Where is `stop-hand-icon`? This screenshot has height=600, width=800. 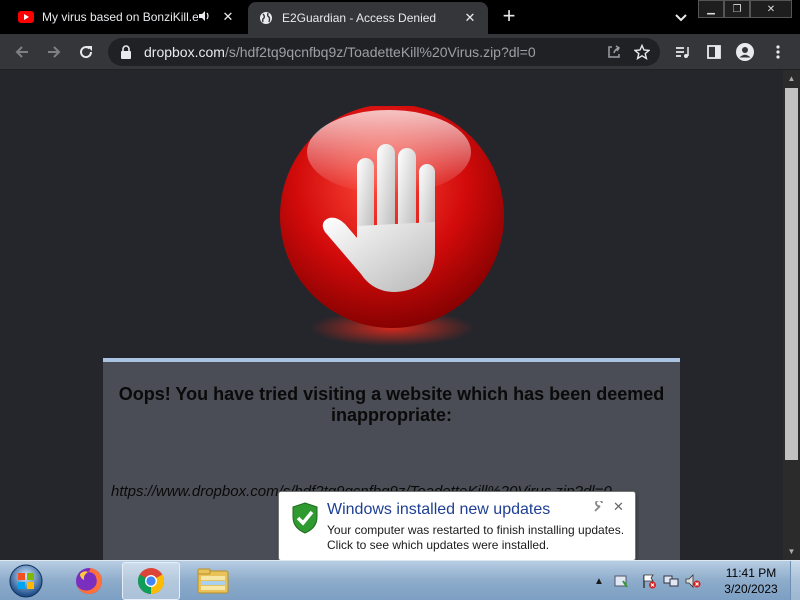 stop-hand-icon is located at coordinates (392, 230).